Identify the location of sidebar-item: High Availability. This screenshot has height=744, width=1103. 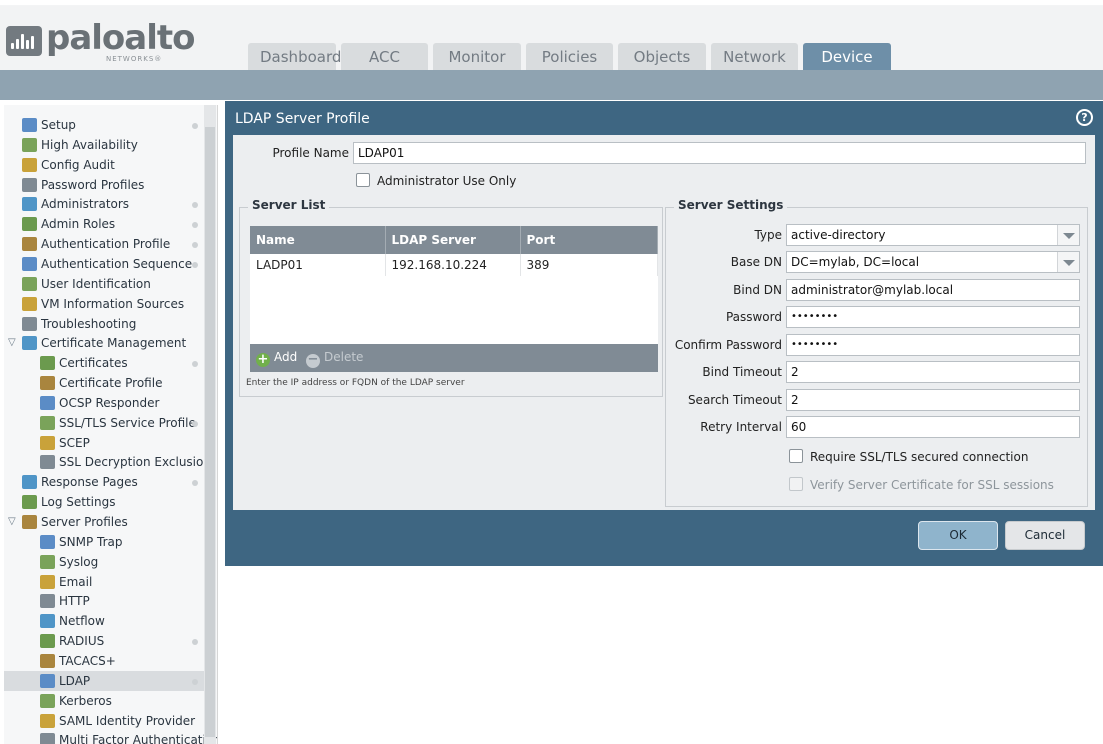
(104, 145).